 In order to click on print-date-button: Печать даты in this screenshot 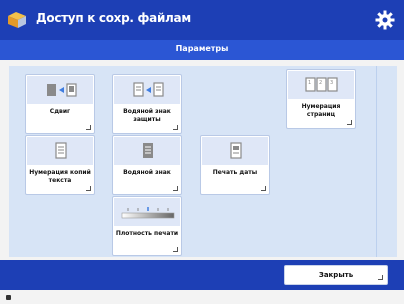, I will do `click(235, 165)`.